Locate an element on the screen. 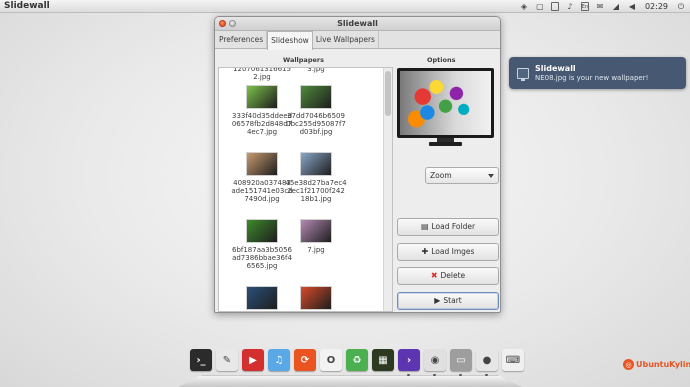 The width and height of the screenshot is (690, 387). dock: ›_ ✎ ▶ ♫ ⟳ O ♻ ▦ › ◉ ▭ ● ⌨ is located at coordinates (357, 362).